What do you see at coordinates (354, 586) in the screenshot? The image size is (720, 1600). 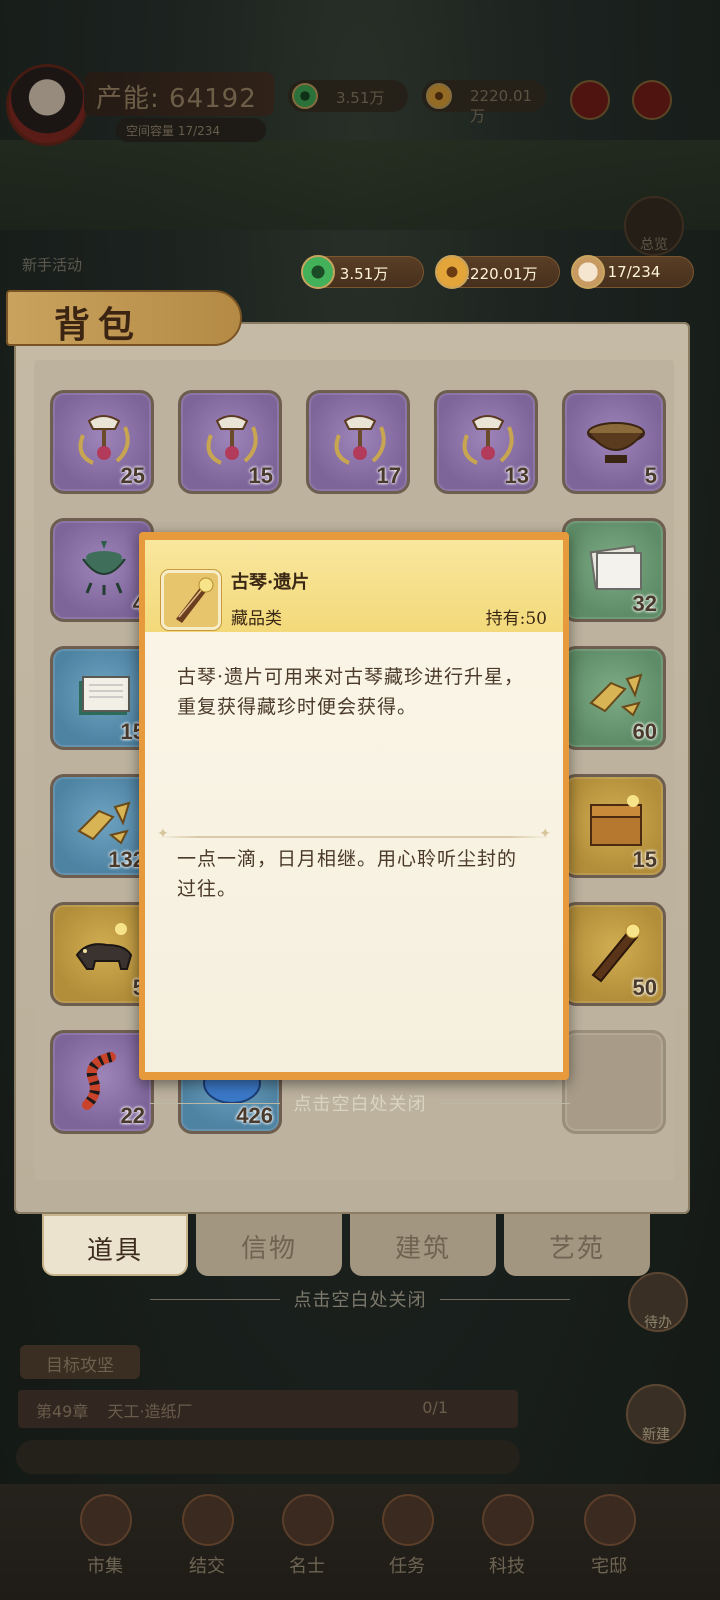 I see `tooltip-header: 古琴·遗片 藏品类 持有:50` at bounding box center [354, 586].